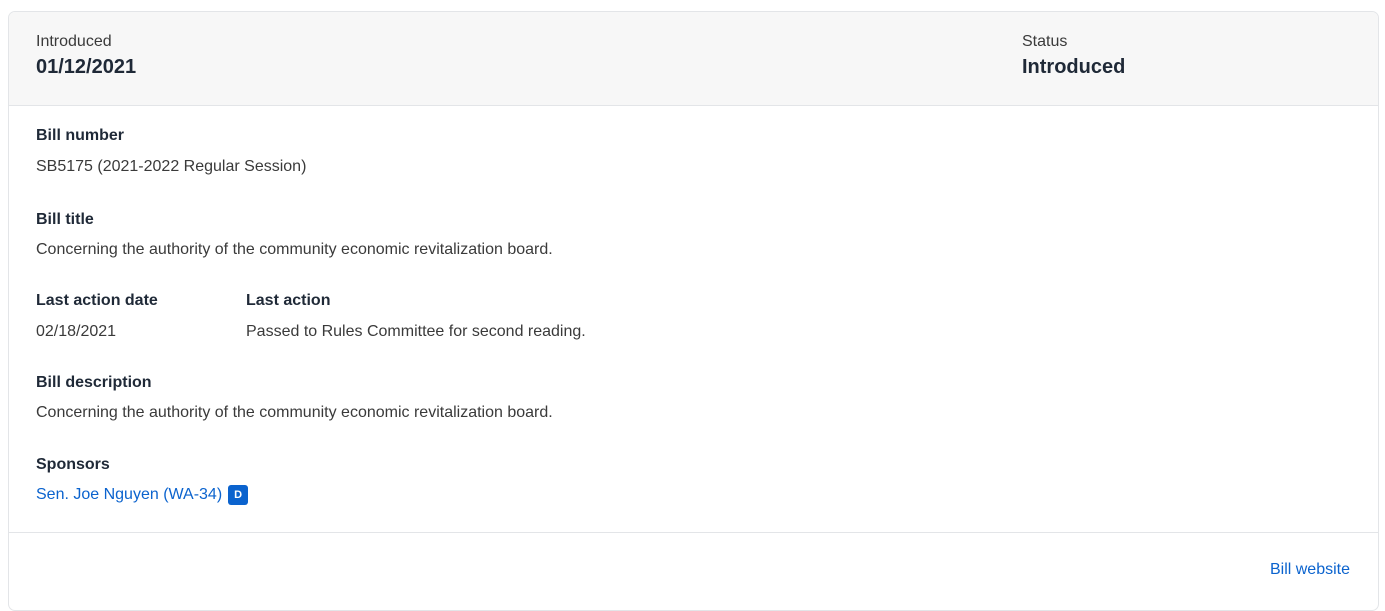  I want to click on bill-card-footer: Bill website, so click(693, 571).